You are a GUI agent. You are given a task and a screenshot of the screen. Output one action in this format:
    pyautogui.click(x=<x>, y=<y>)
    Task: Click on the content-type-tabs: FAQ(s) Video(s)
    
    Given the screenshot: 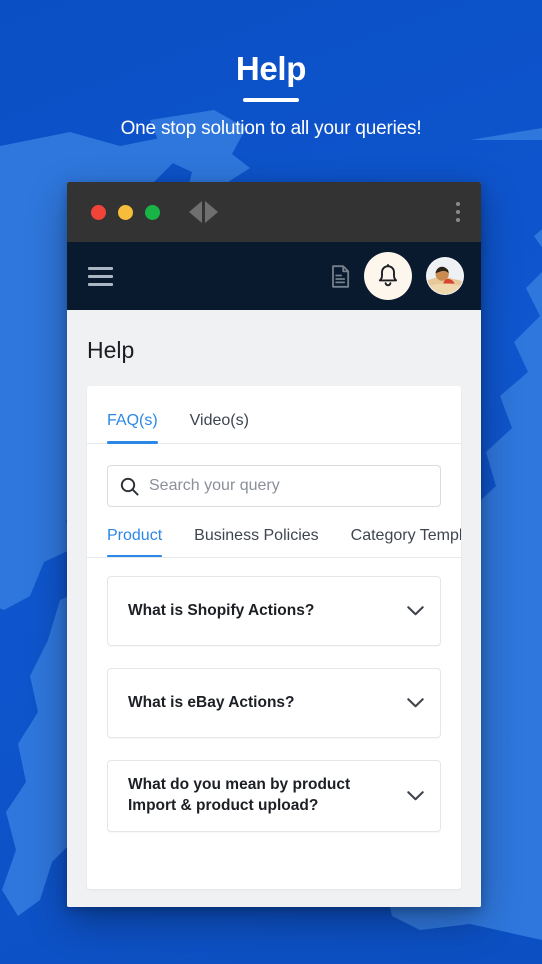 What is the action you would take?
    pyautogui.click(x=274, y=415)
    